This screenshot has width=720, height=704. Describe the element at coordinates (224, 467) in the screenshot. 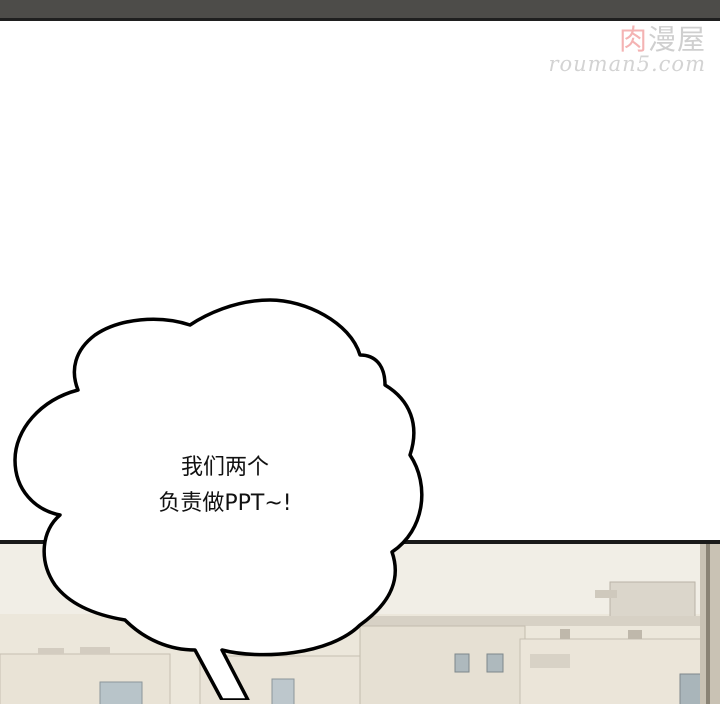

I see `speech-line-1: 我们两个` at that location.